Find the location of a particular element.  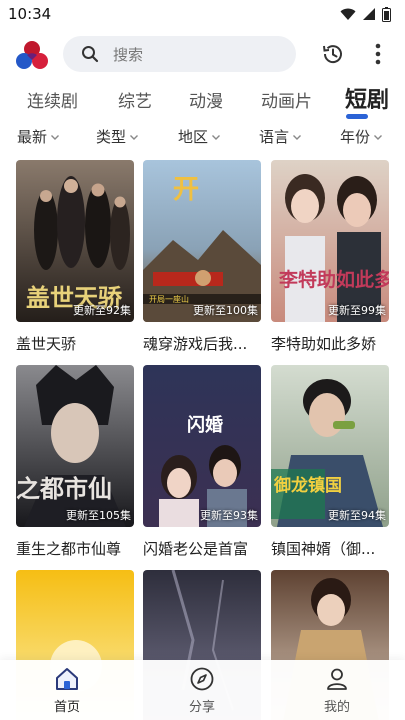

filter-label: 语言 is located at coordinates (274, 137).